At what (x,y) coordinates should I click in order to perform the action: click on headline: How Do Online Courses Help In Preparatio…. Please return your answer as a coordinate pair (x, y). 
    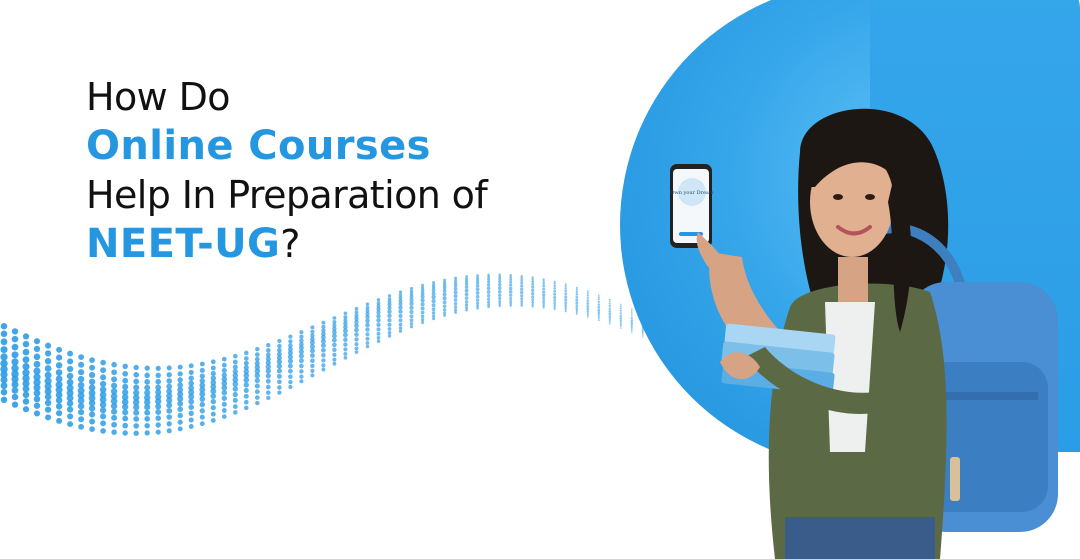
    Looking at the image, I should click on (287, 169).